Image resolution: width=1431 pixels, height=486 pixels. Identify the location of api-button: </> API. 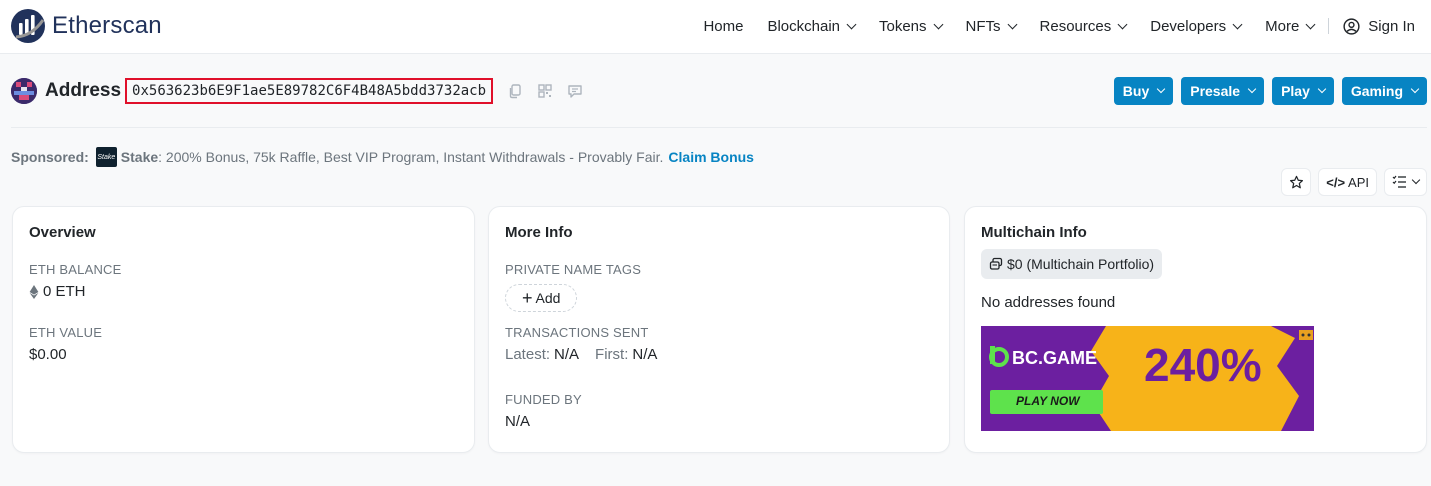
(1347, 182).